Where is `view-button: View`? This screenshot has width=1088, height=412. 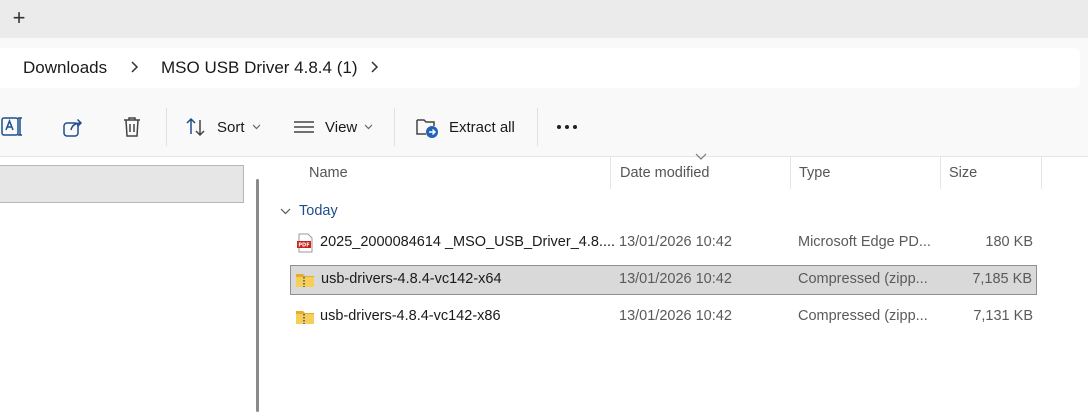
view-button: View is located at coordinates (333, 127).